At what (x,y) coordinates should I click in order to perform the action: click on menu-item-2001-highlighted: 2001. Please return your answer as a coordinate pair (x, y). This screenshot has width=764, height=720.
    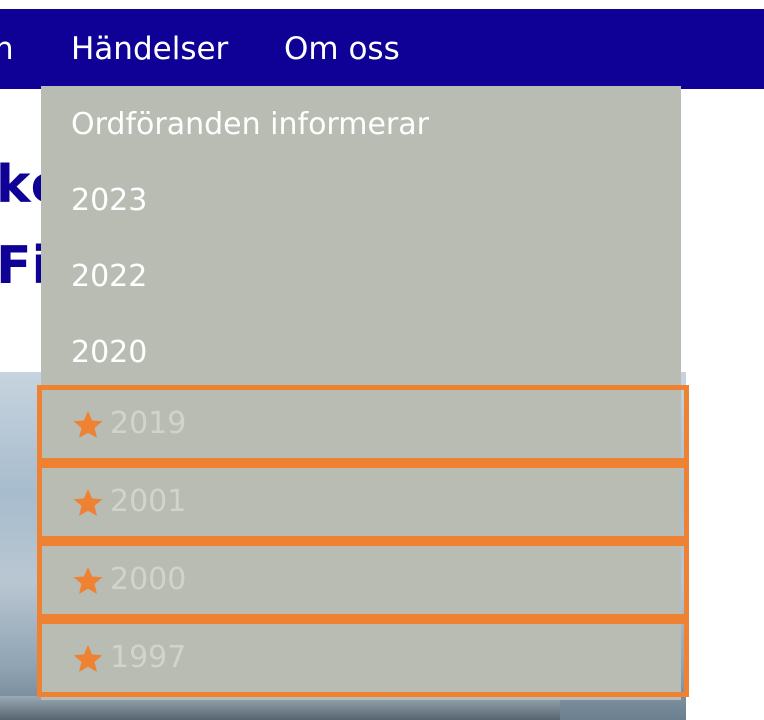
    Looking at the image, I should click on (363, 502).